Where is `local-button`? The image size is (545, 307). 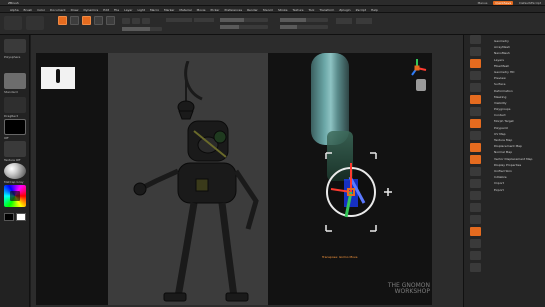
local-button is located at coordinates (475, 135).